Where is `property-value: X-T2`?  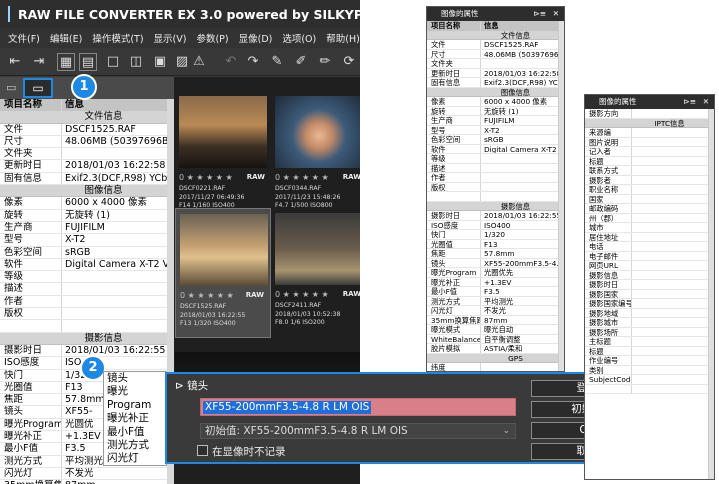
property-value: X-T2 is located at coordinates (522, 130).